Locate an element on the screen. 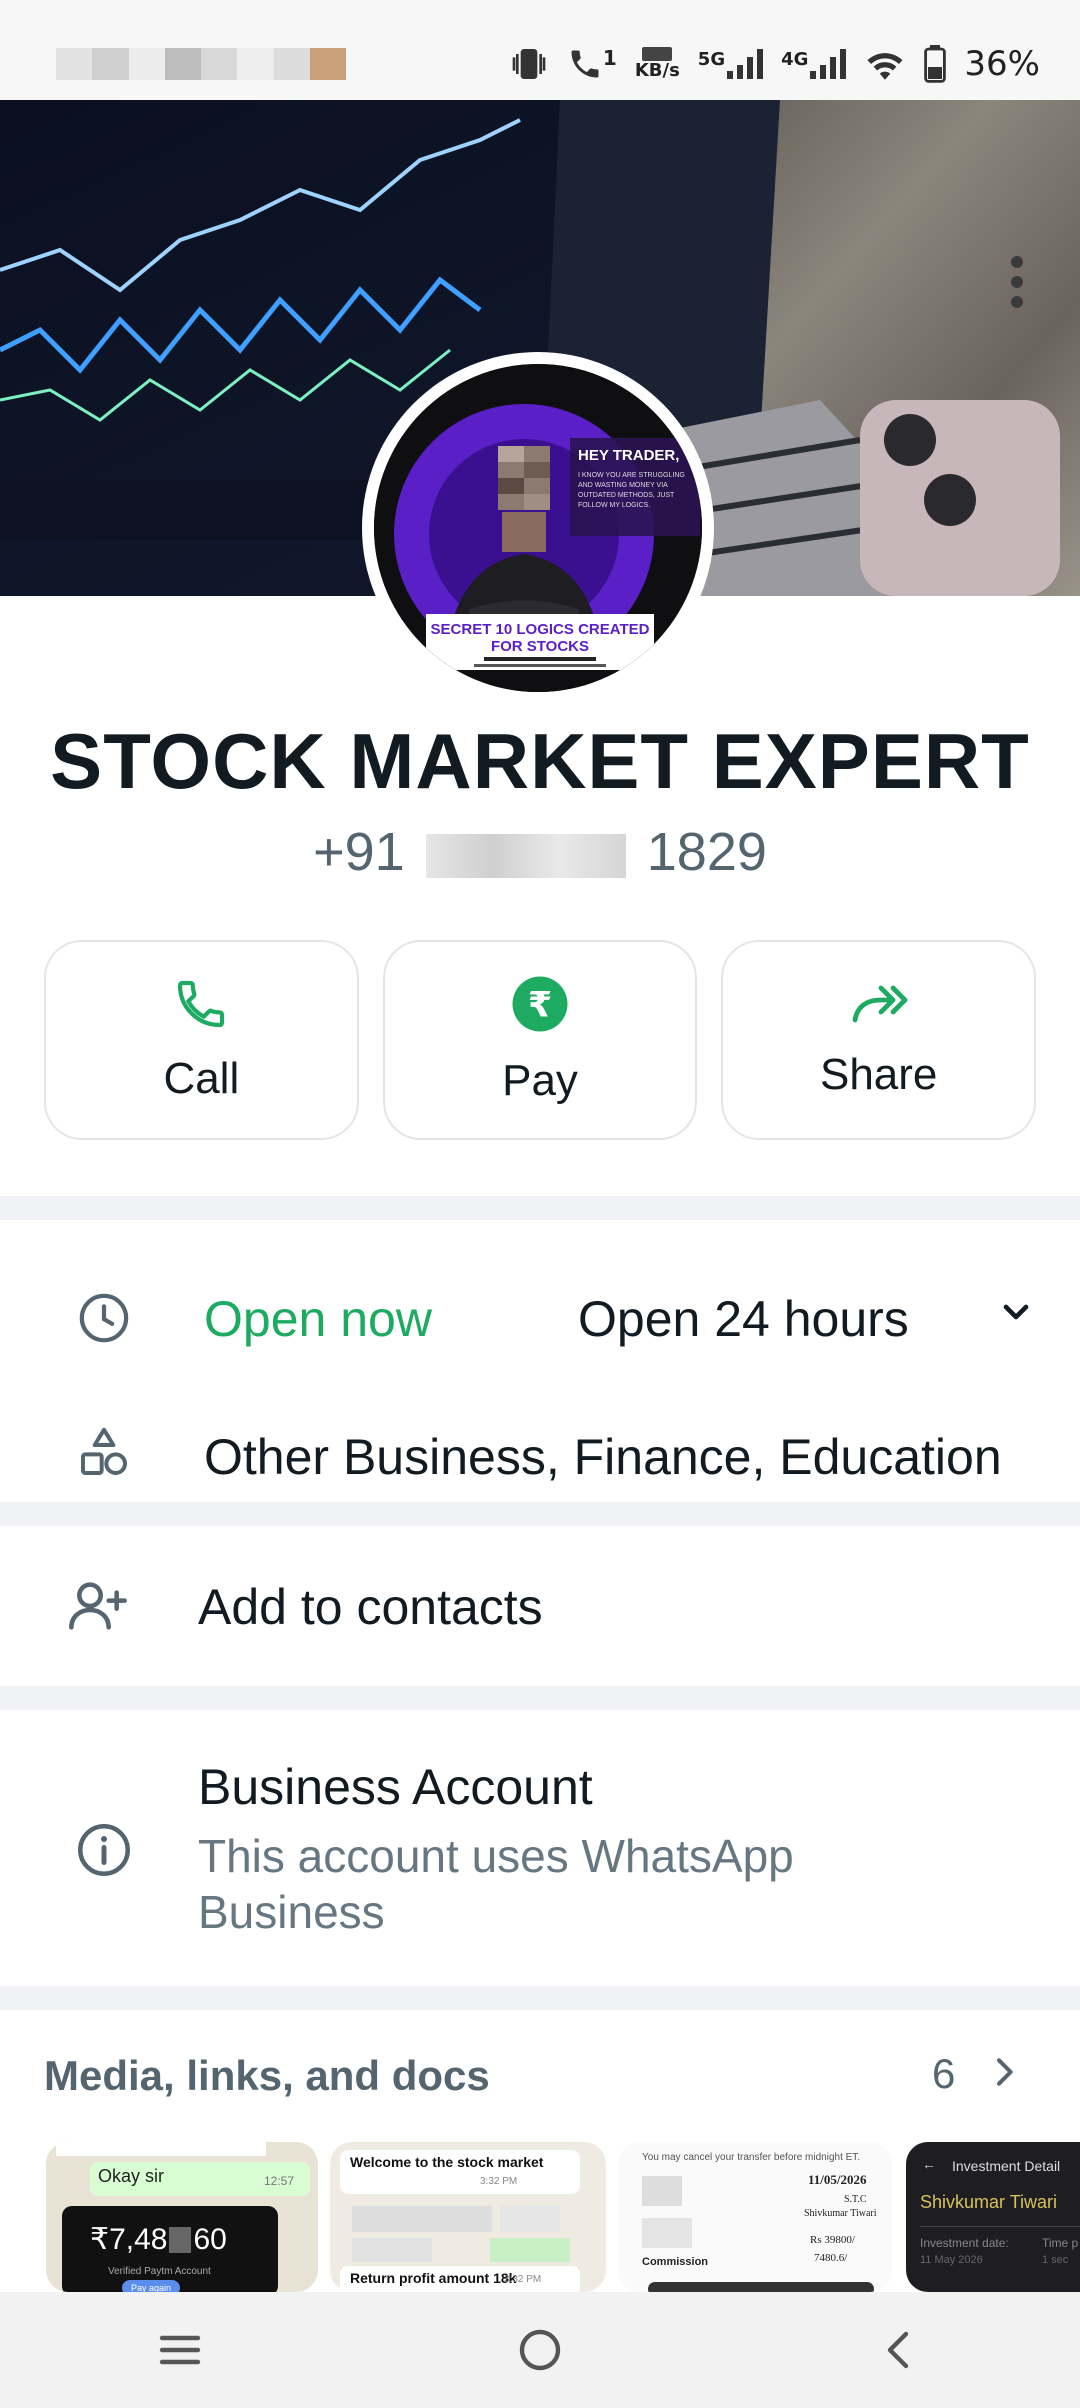  back-icon is located at coordinates (900, 2350).